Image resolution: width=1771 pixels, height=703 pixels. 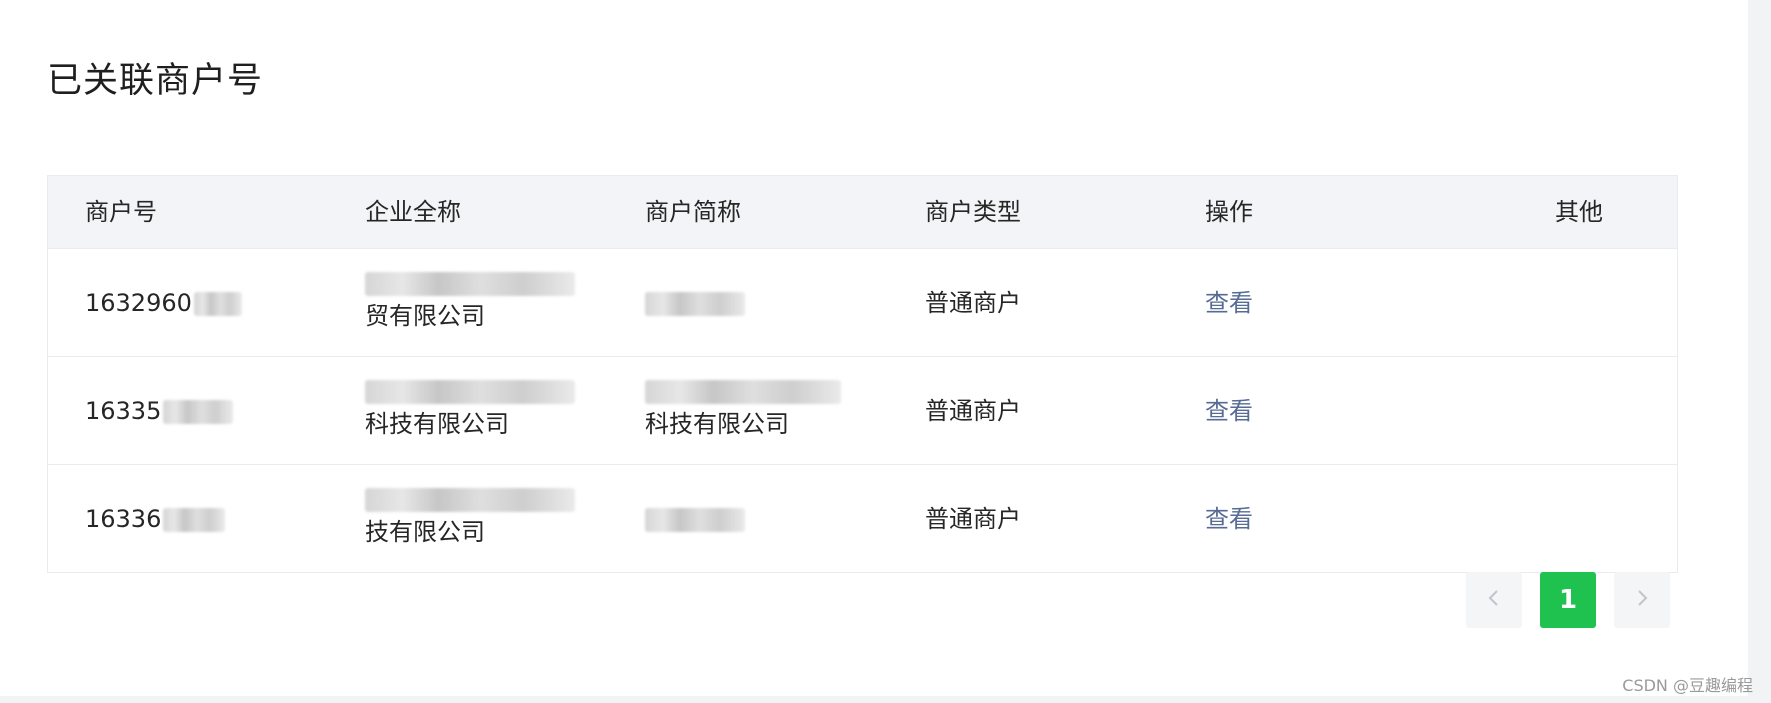 What do you see at coordinates (1759, 351) in the screenshot?
I see `right-gutter` at bounding box center [1759, 351].